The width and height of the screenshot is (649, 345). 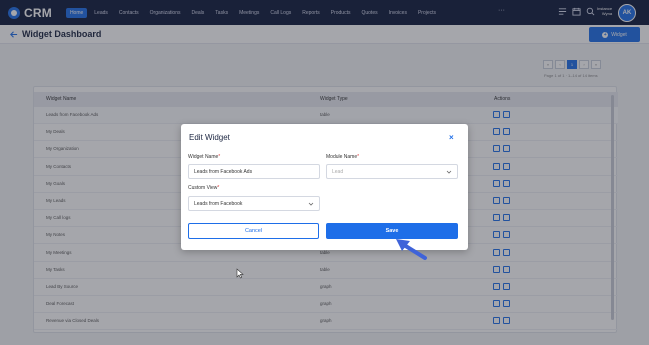 What do you see at coordinates (451, 137) in the screenshot?
I see `close-icon: ×` at bounding box center [451, 137].